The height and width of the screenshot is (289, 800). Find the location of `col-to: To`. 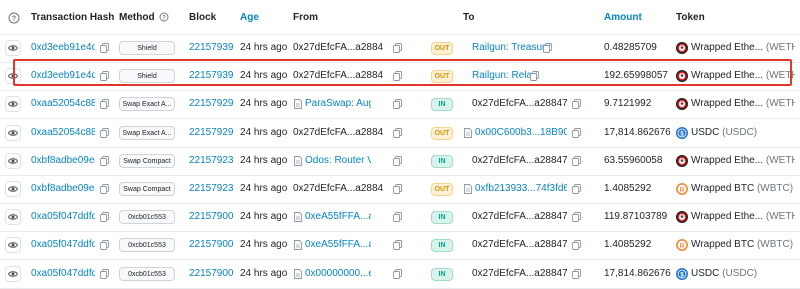

col-to: To is located at coordinates (469, 17).